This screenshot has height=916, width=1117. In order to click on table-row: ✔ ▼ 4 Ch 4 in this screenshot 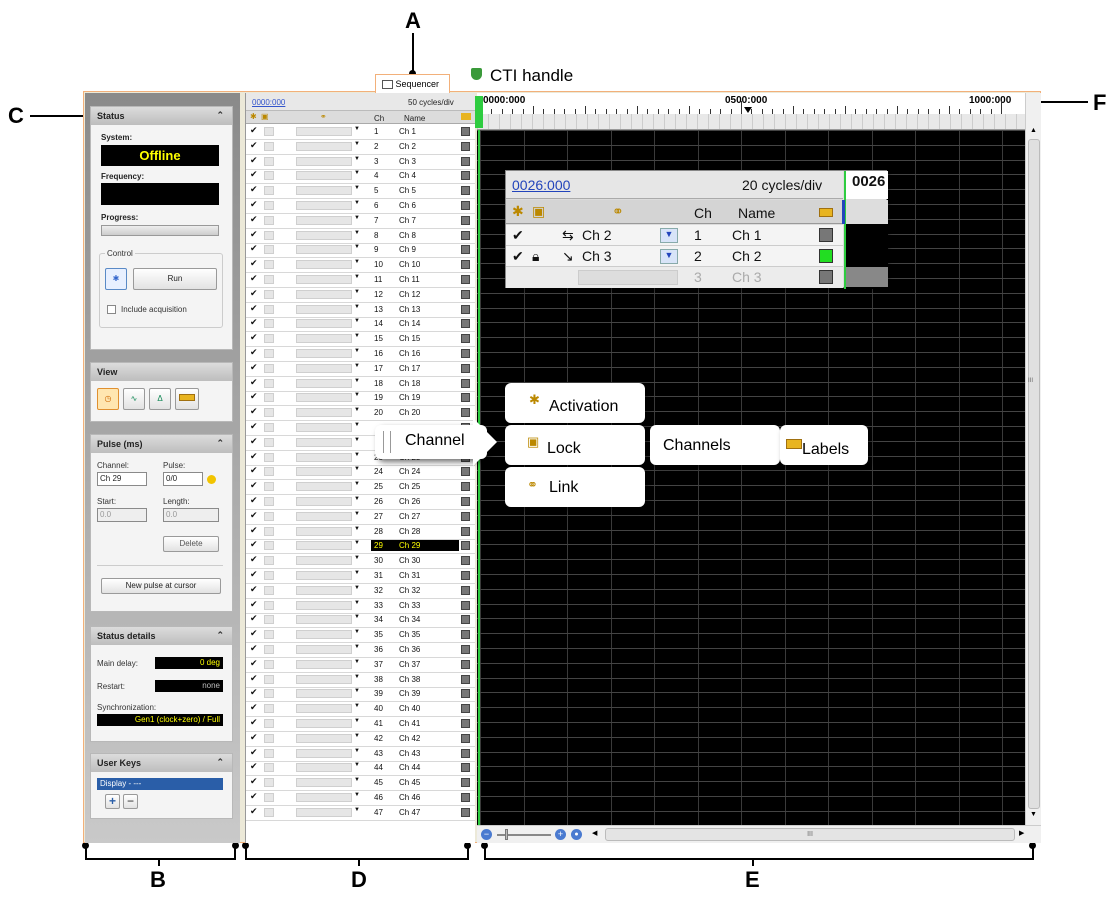, I will do `click(360, 177)`.